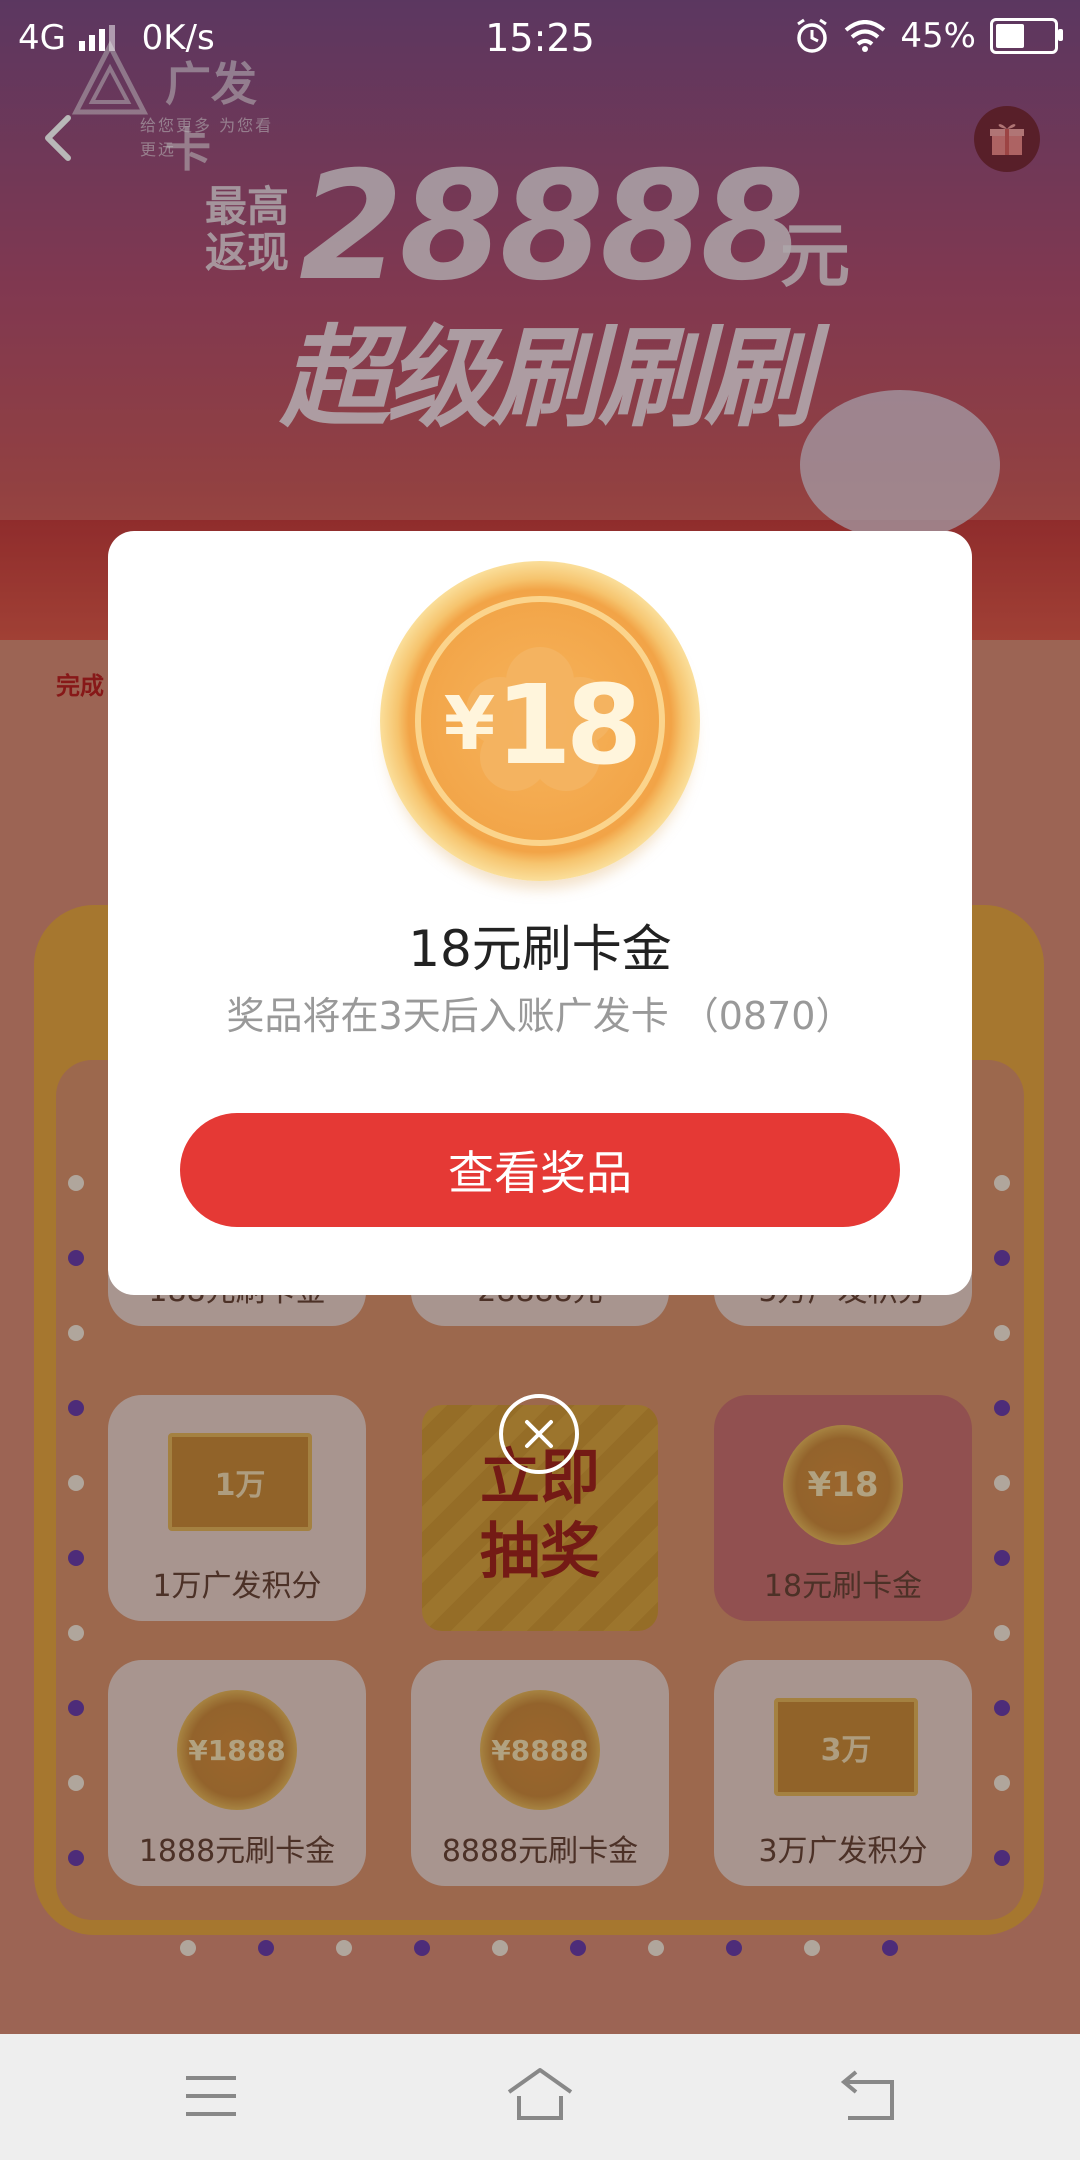 This screenshot has width=1080, height=2160. I want to click on status-right: 45%, so click(928, 36).